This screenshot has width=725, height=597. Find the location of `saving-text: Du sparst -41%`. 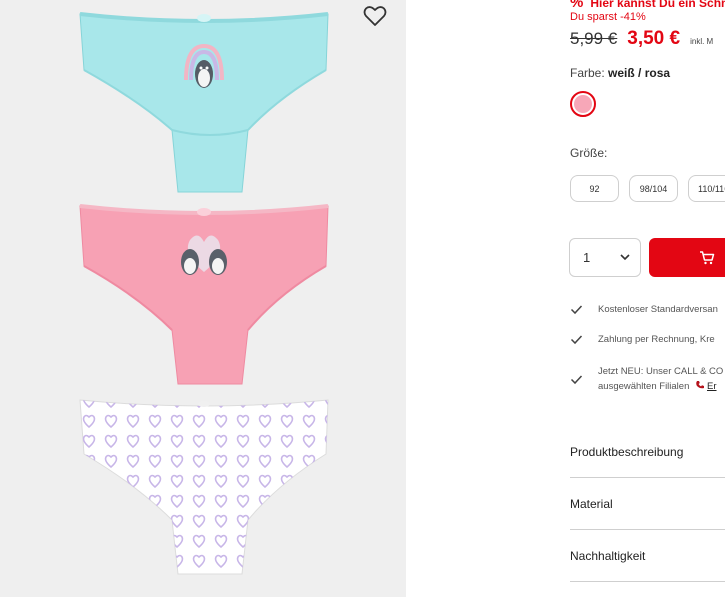

saving-text: Du sparst -41% is located at coordinates (608, 17).